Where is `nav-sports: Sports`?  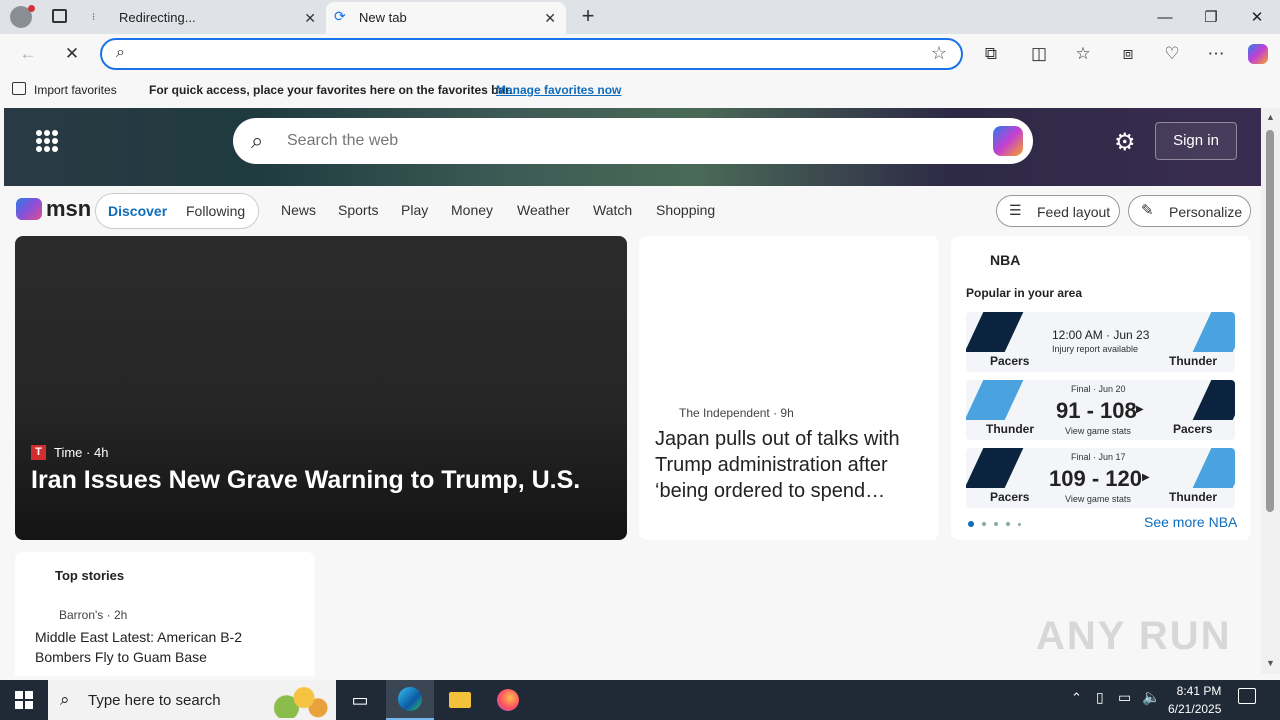
nav-sports: Sports is located at coordinates (358, 210).